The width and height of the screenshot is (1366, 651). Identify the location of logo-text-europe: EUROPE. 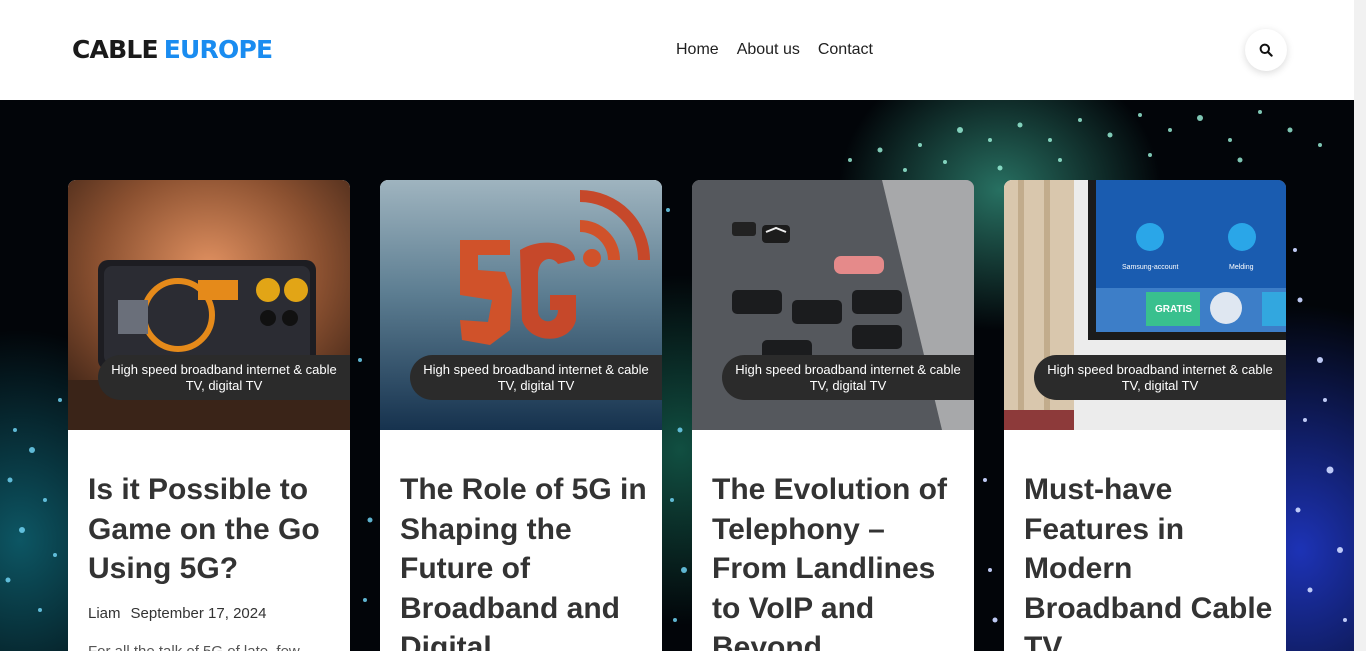
(218, 49).